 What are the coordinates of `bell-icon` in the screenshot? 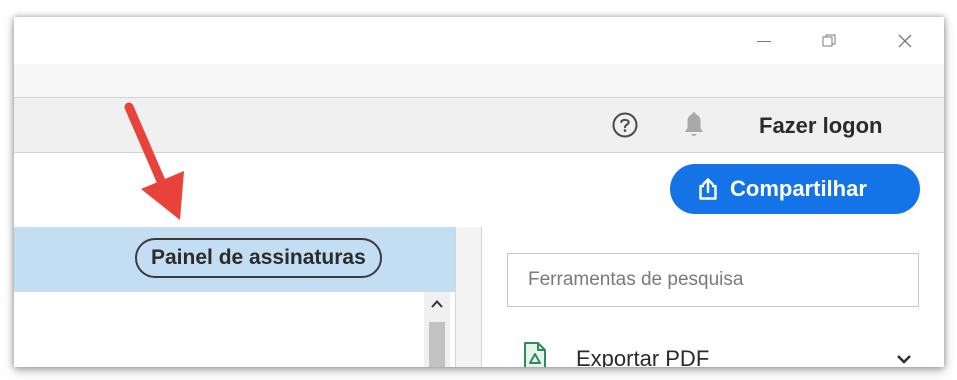 It's located at (694, 125).